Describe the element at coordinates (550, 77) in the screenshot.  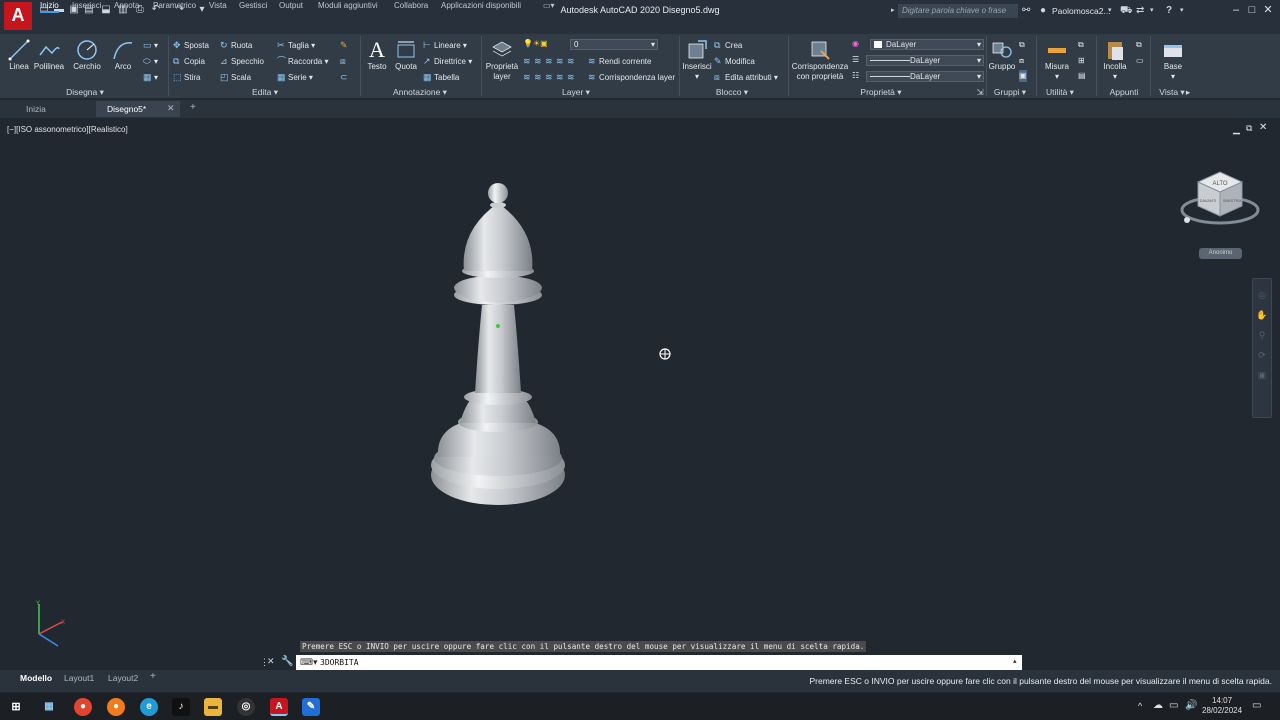
I see `layer-tools-row2: ≋ ≋ ≋ ≋ ≋` at that location.